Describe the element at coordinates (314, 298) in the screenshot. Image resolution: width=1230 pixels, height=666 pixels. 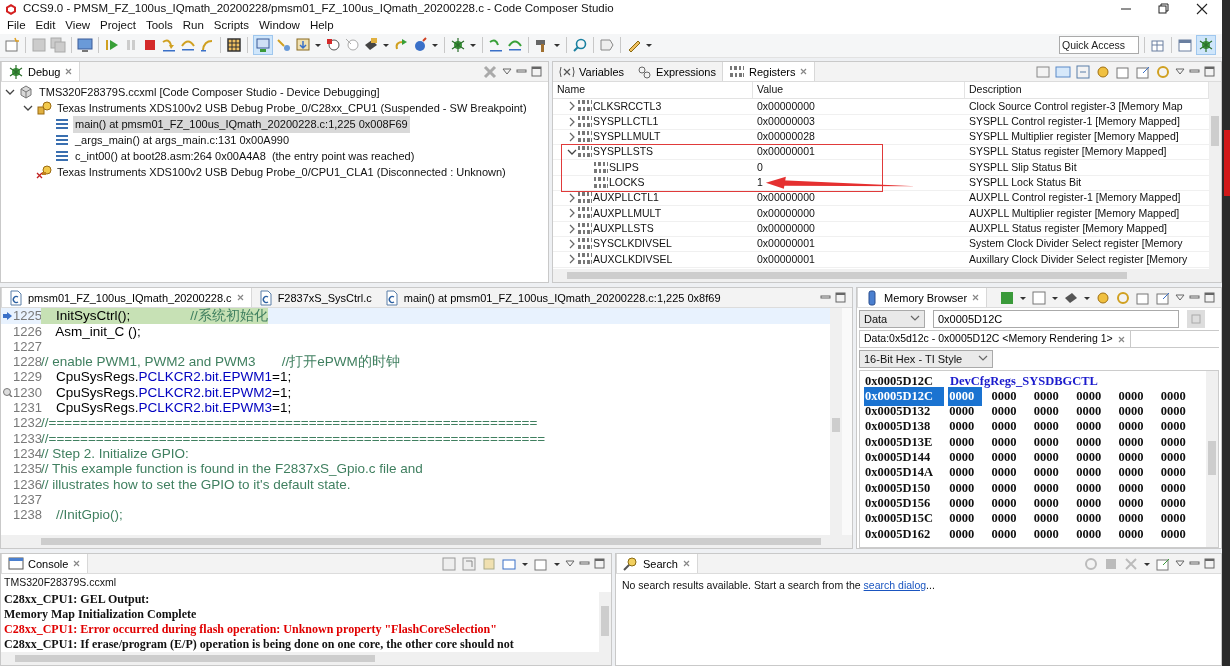
I see `panel-tab: F2837xS_SysCtrl.c` at that location.